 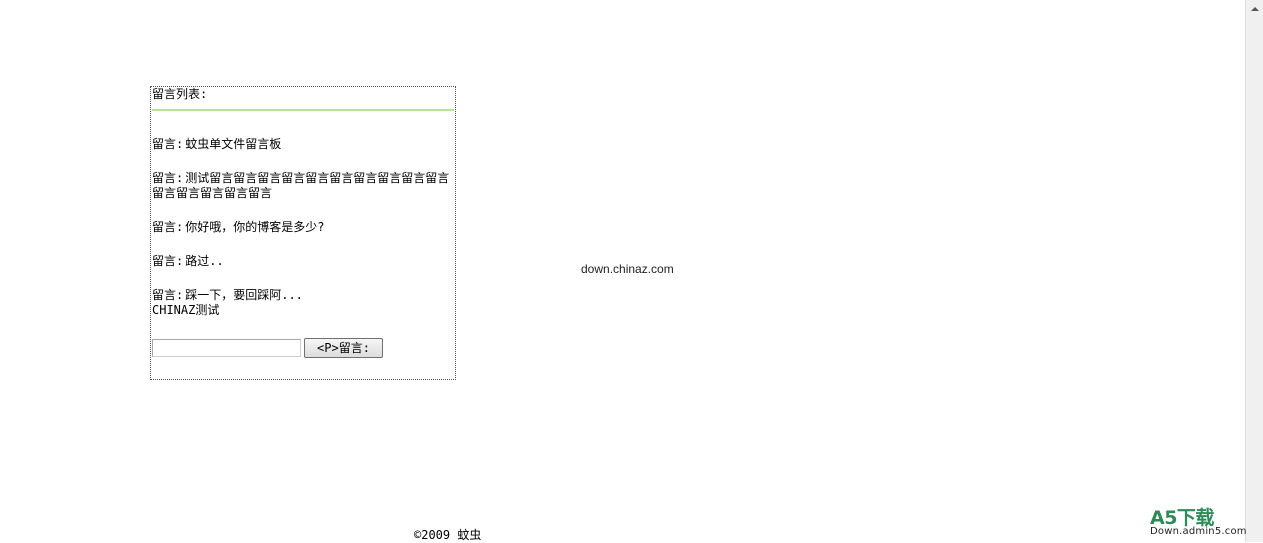 What do you see at coordinates (1182, 518) in the screenshot?
I see `watermark-brand: A5下载` at bounding box center [1182, 518].